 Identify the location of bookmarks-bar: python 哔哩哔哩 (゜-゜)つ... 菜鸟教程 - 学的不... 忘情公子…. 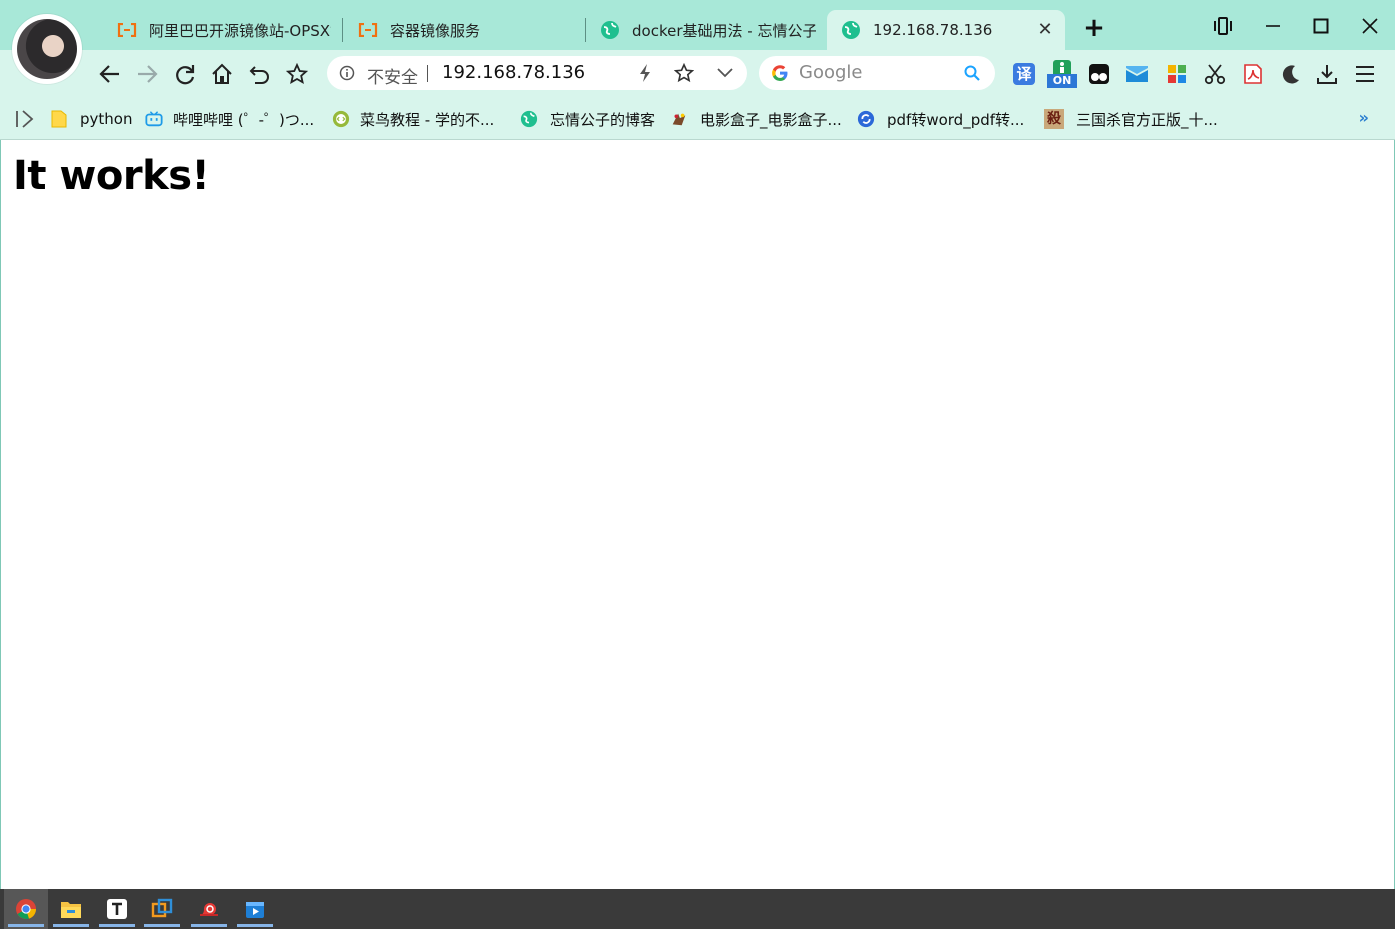
(697, 119).